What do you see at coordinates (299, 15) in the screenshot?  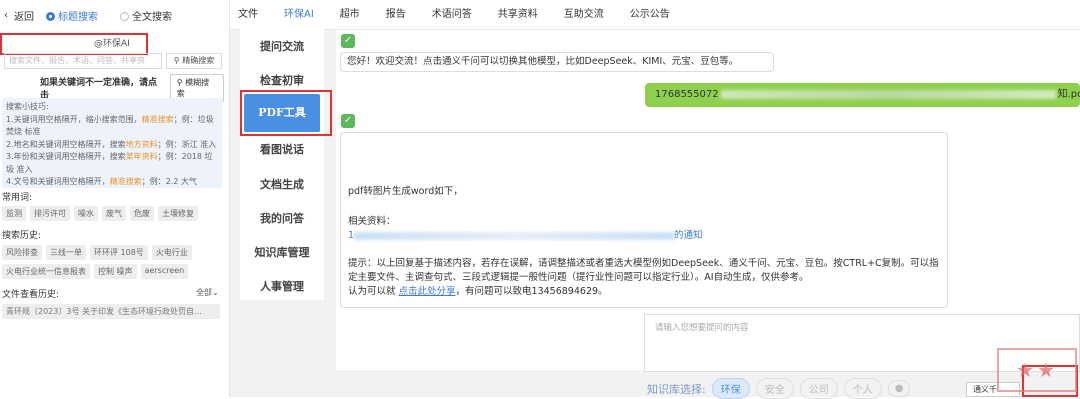 I see `nav-env-ai: 环保AI` at bounding box center [299, 15].